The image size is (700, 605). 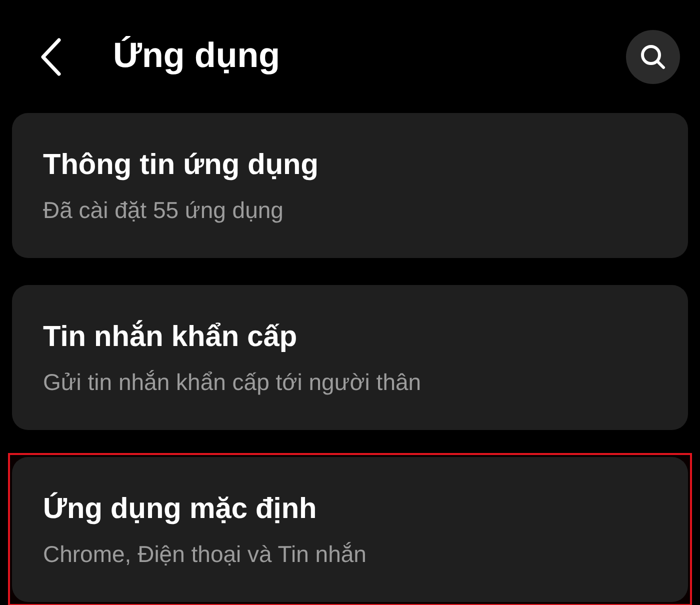 What do you see at coordinates (232, 382) in the screenshot?
I see `card-subtitle: Gửi tin nhắn khẩn cấp tới người thân` at bounding box center [232, 382].